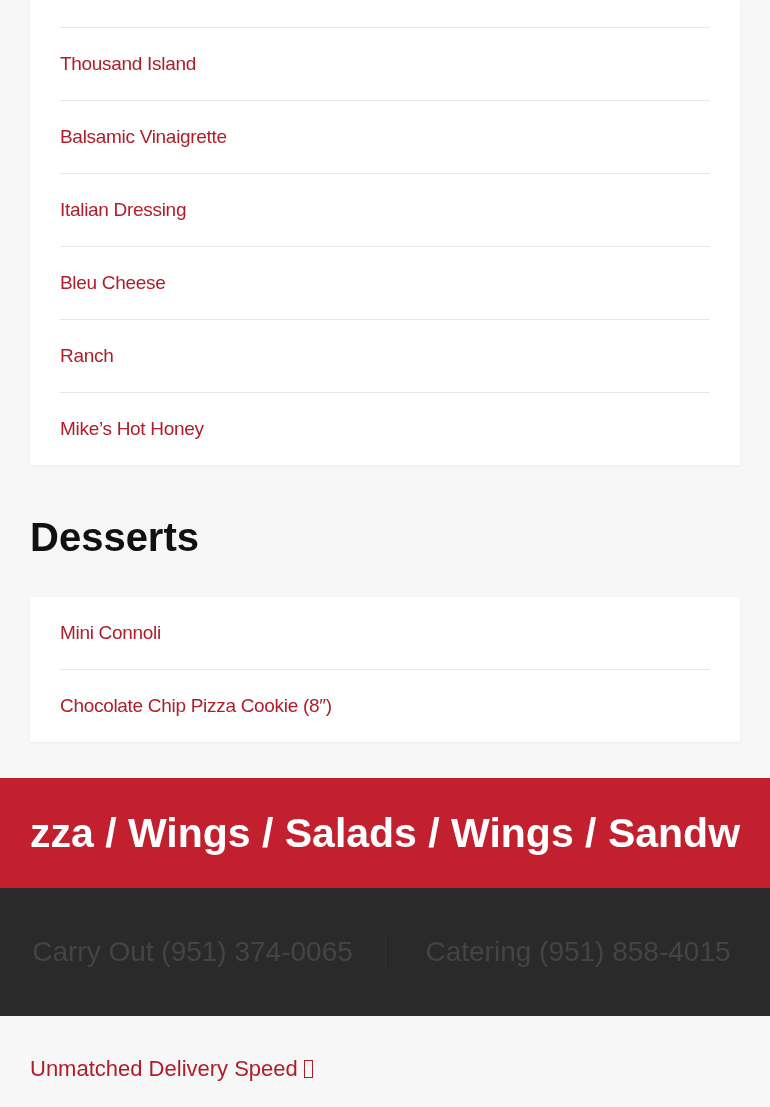  What do you see at coordinates (308, 1069) in the screenshot?
I see `missing-glyph-icon` at bounding box center [308, 1069].